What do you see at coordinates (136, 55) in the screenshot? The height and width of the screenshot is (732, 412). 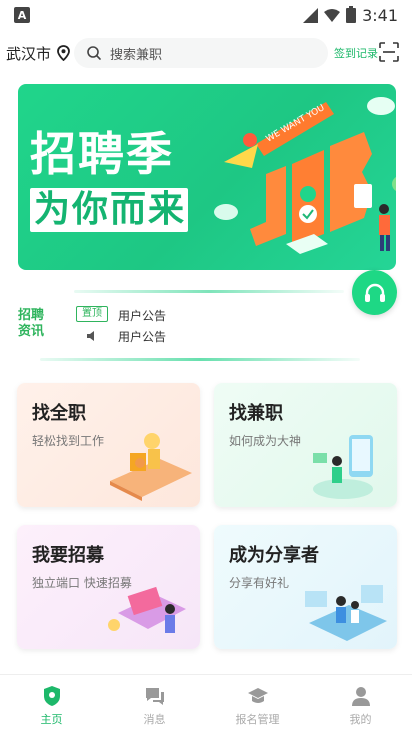 I see `search-placeholder: 搜索兼职` at bounding box center [136, 55].